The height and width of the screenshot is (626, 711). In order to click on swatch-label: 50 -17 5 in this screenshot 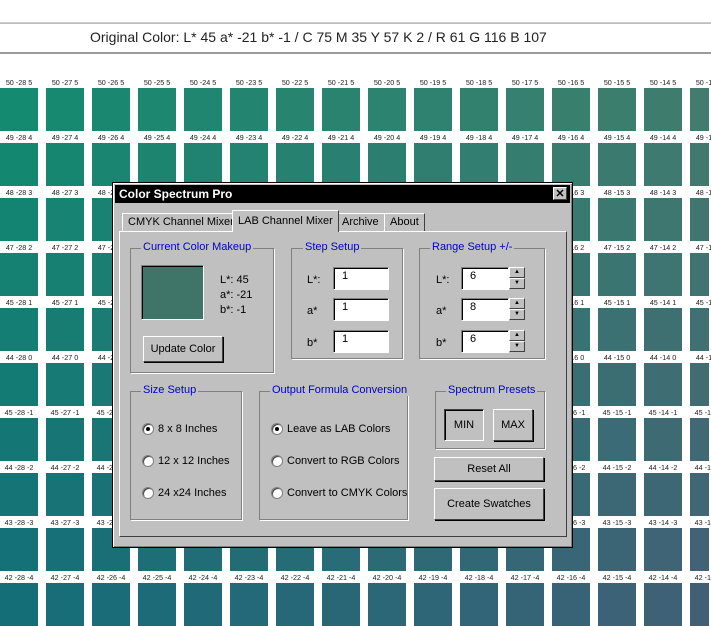, I will do `click(525, 82)`.